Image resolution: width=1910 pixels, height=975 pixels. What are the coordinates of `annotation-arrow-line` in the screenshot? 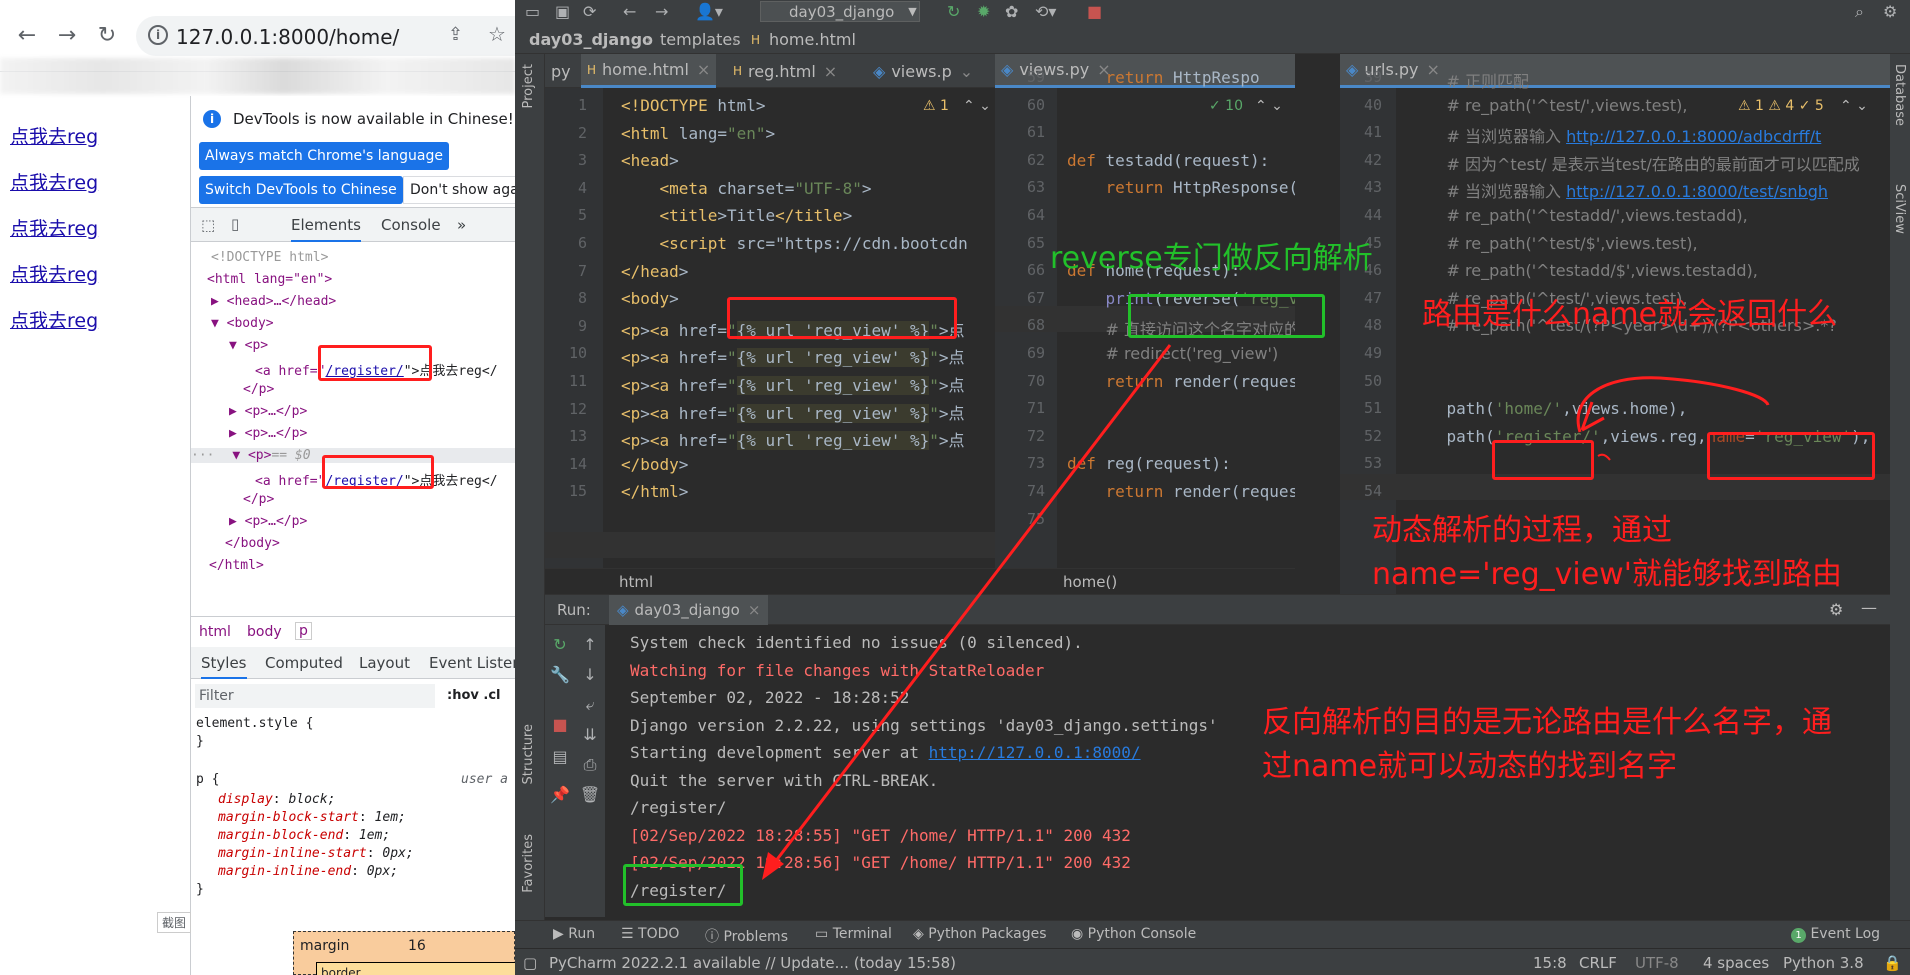 It's located at (971, 605).